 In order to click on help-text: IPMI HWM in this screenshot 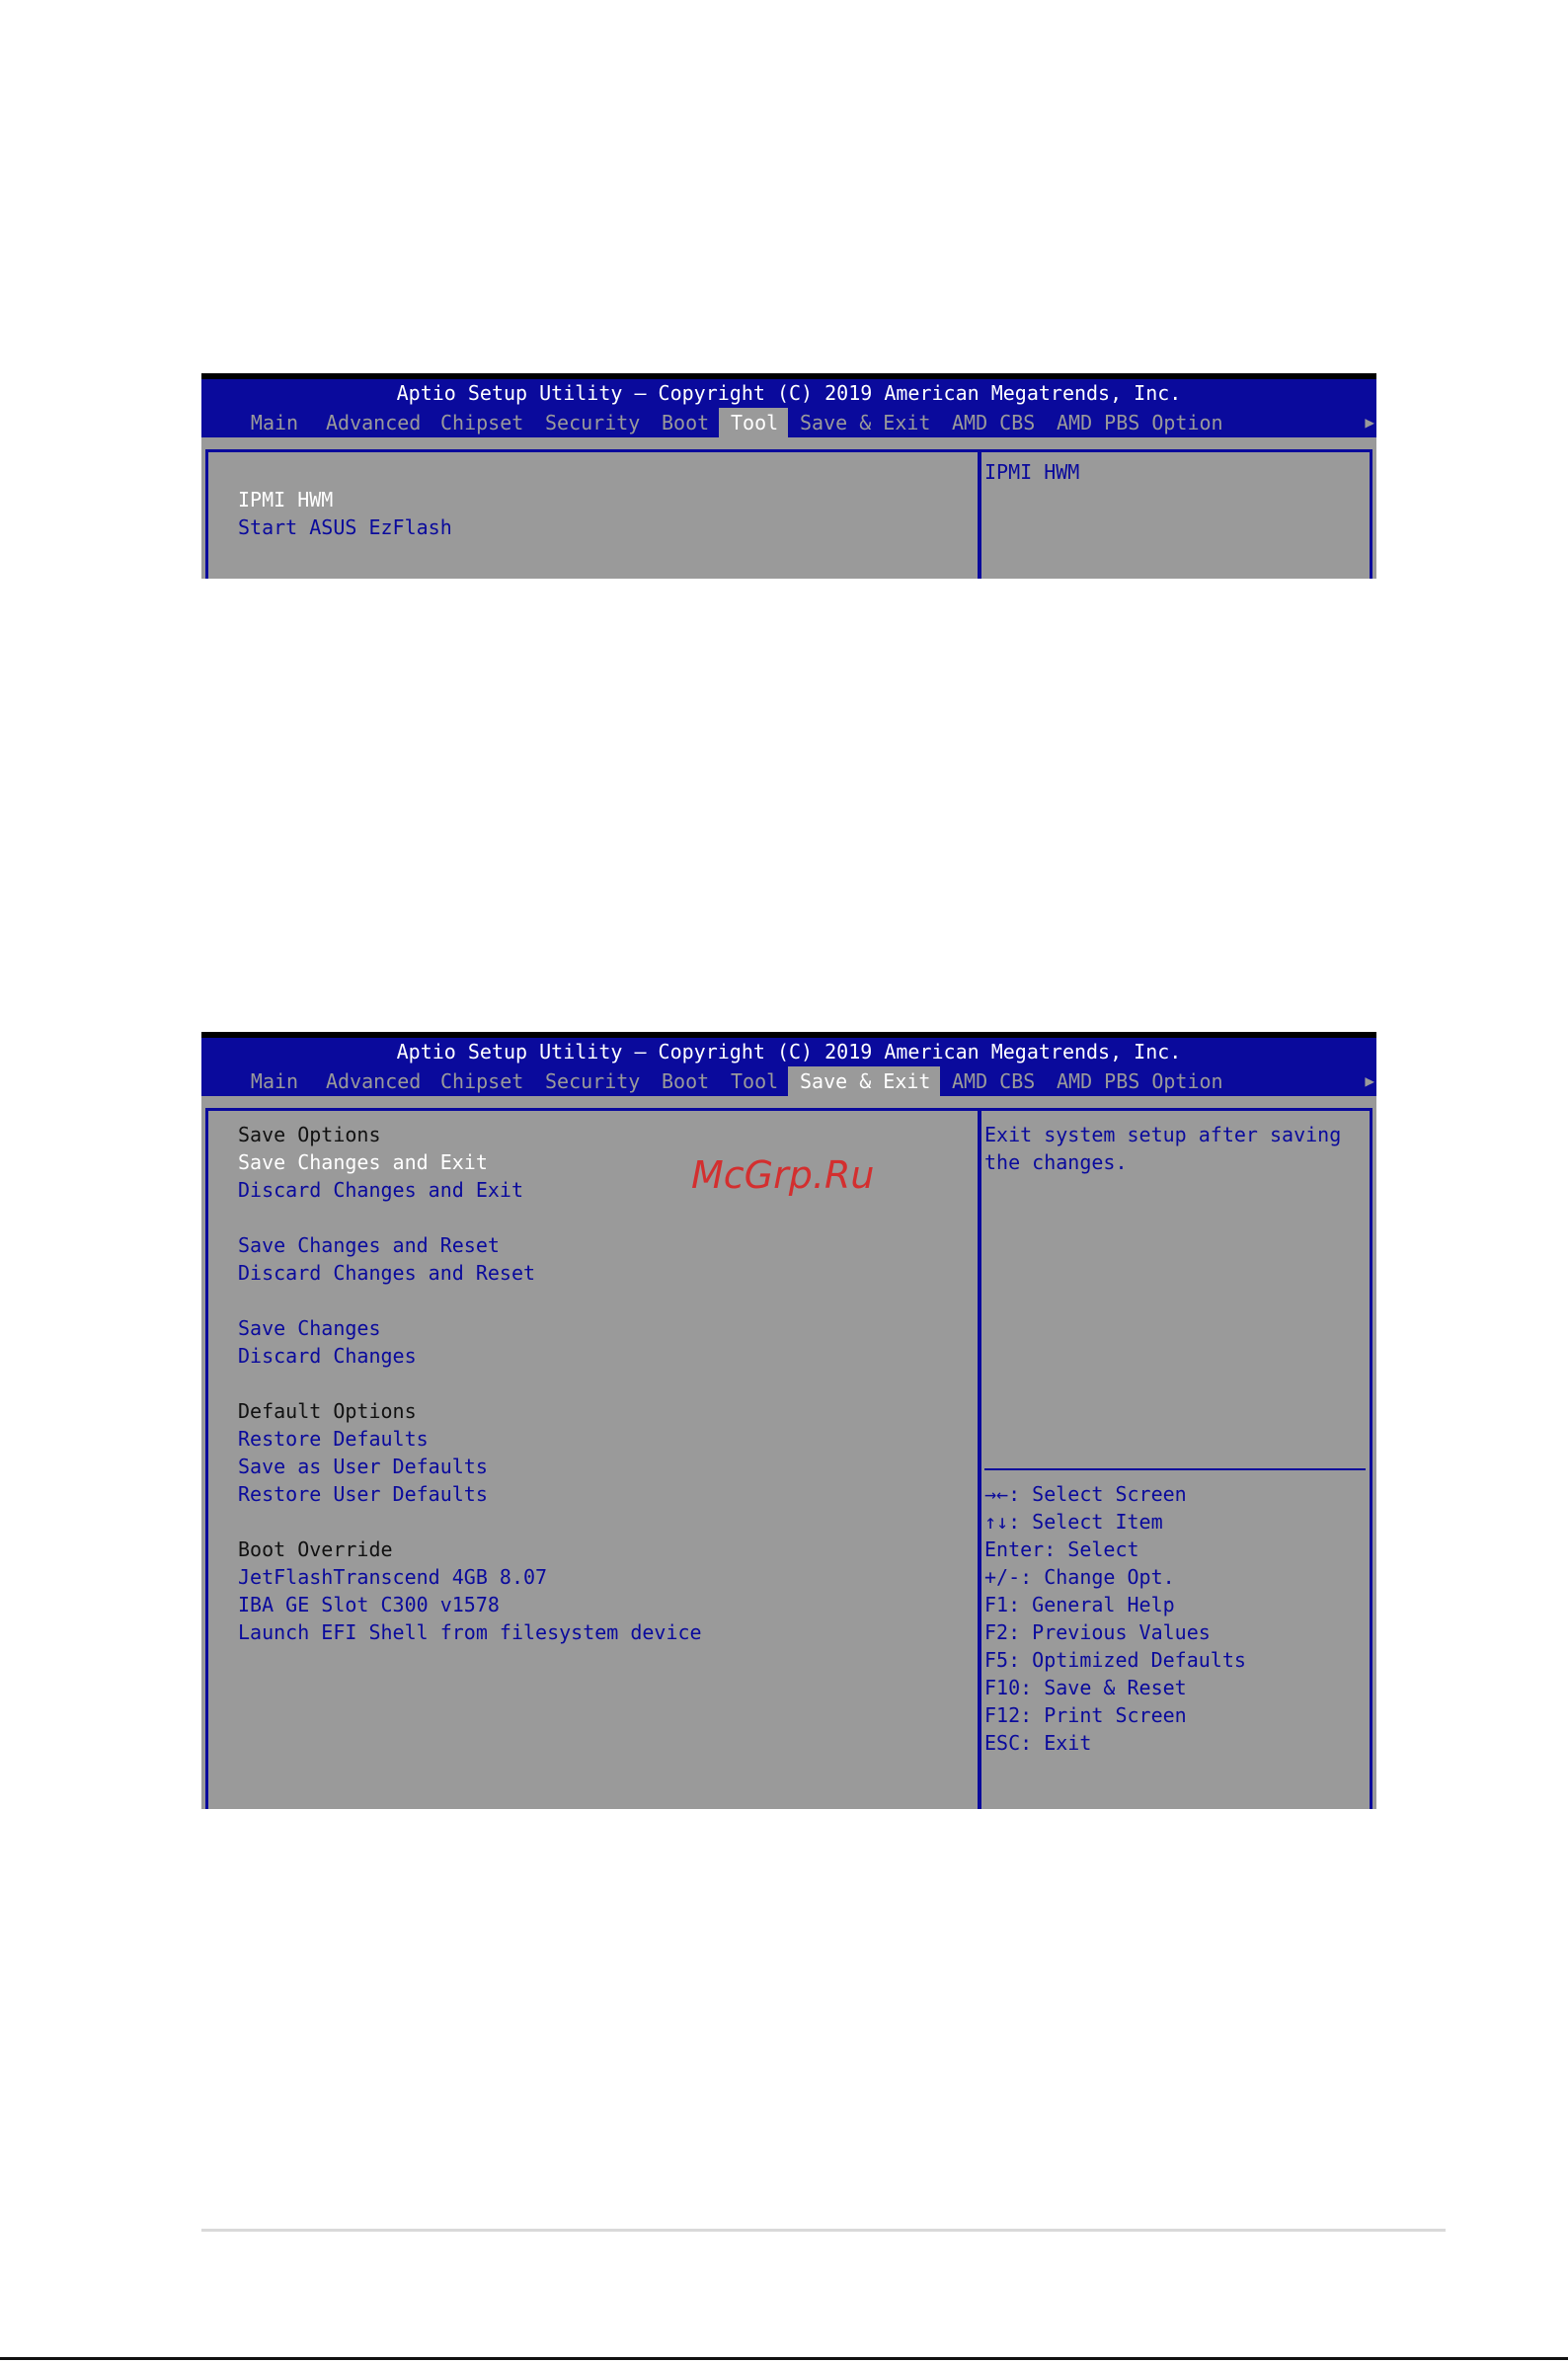, I will do `click(1032, 472)`.